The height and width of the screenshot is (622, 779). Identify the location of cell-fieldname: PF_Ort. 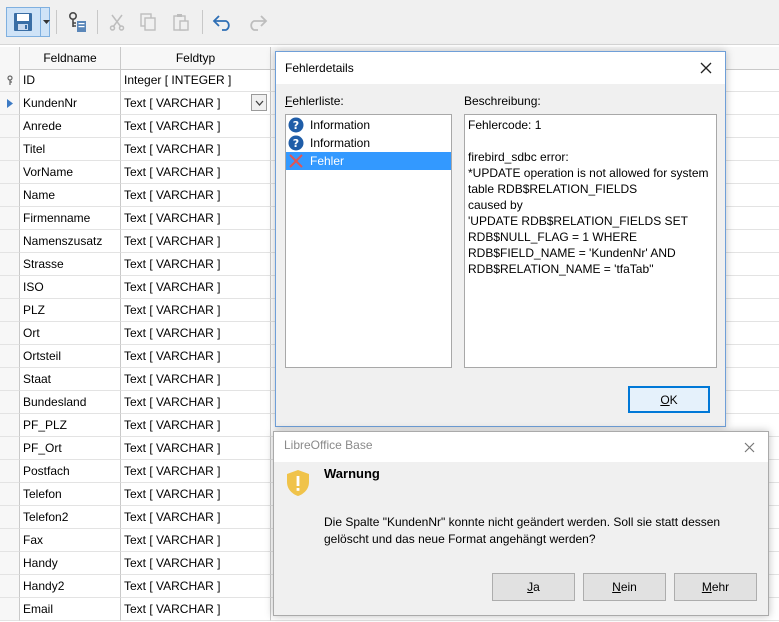
(70, 448).